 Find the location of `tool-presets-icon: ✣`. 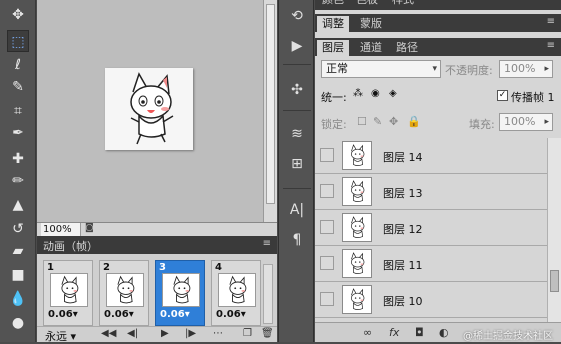

tool-presets-icon: ✣ is located at coordinates (297, 90).